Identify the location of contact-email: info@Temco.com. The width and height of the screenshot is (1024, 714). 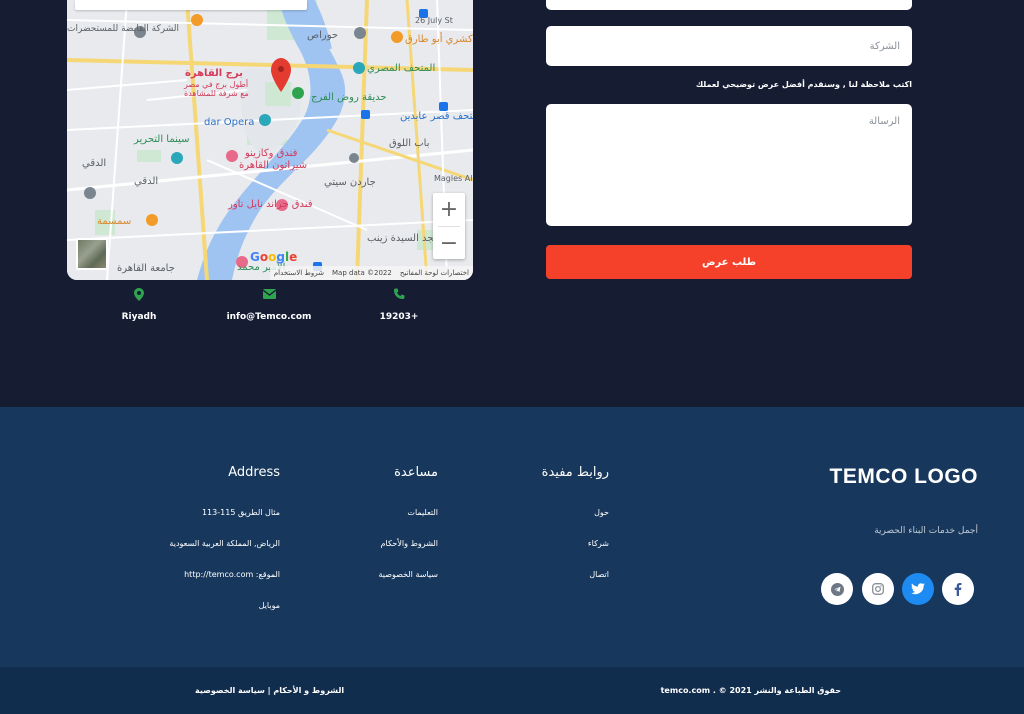
(269, 305).